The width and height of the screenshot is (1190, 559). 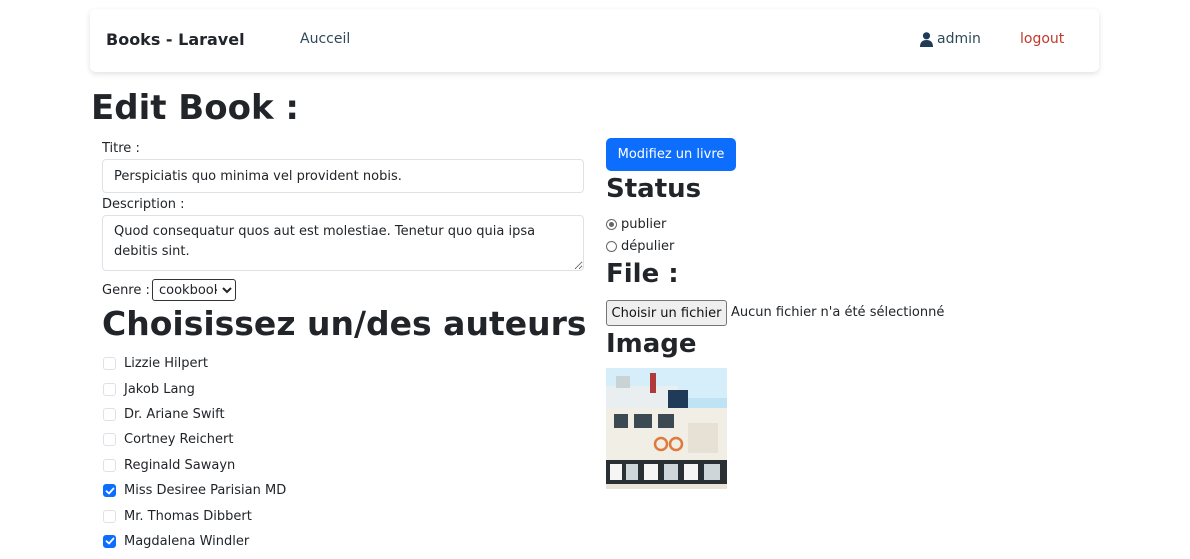 I want to click on author-name: Jakob Lang, so click(x=159, y=389).